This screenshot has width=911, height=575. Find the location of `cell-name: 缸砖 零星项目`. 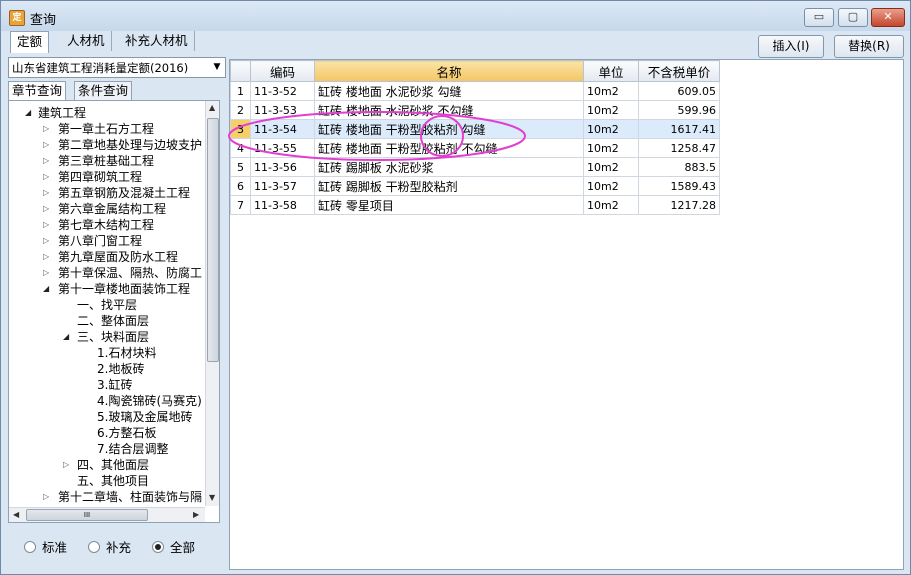

cell-name: 缸砖 零星项目 is located at coordinates (449, 205).